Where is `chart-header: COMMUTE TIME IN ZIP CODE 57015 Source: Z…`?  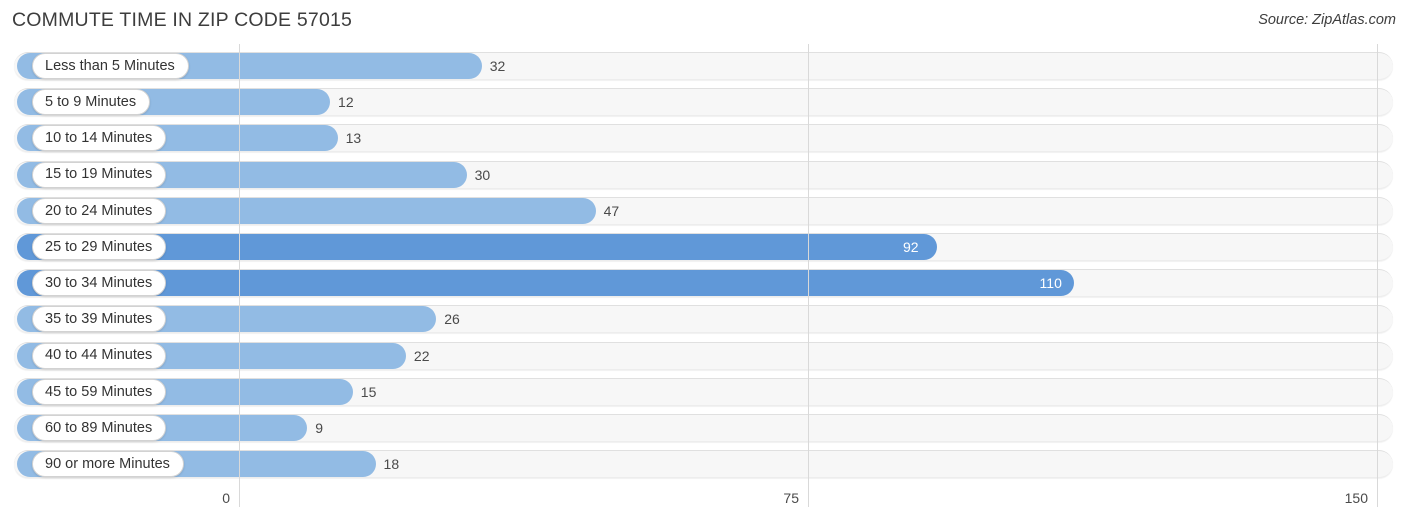 chart-header: COMMUTE TIME IN ZIP CODE 57015 Source: Z… is located at coordinates (703, 22).